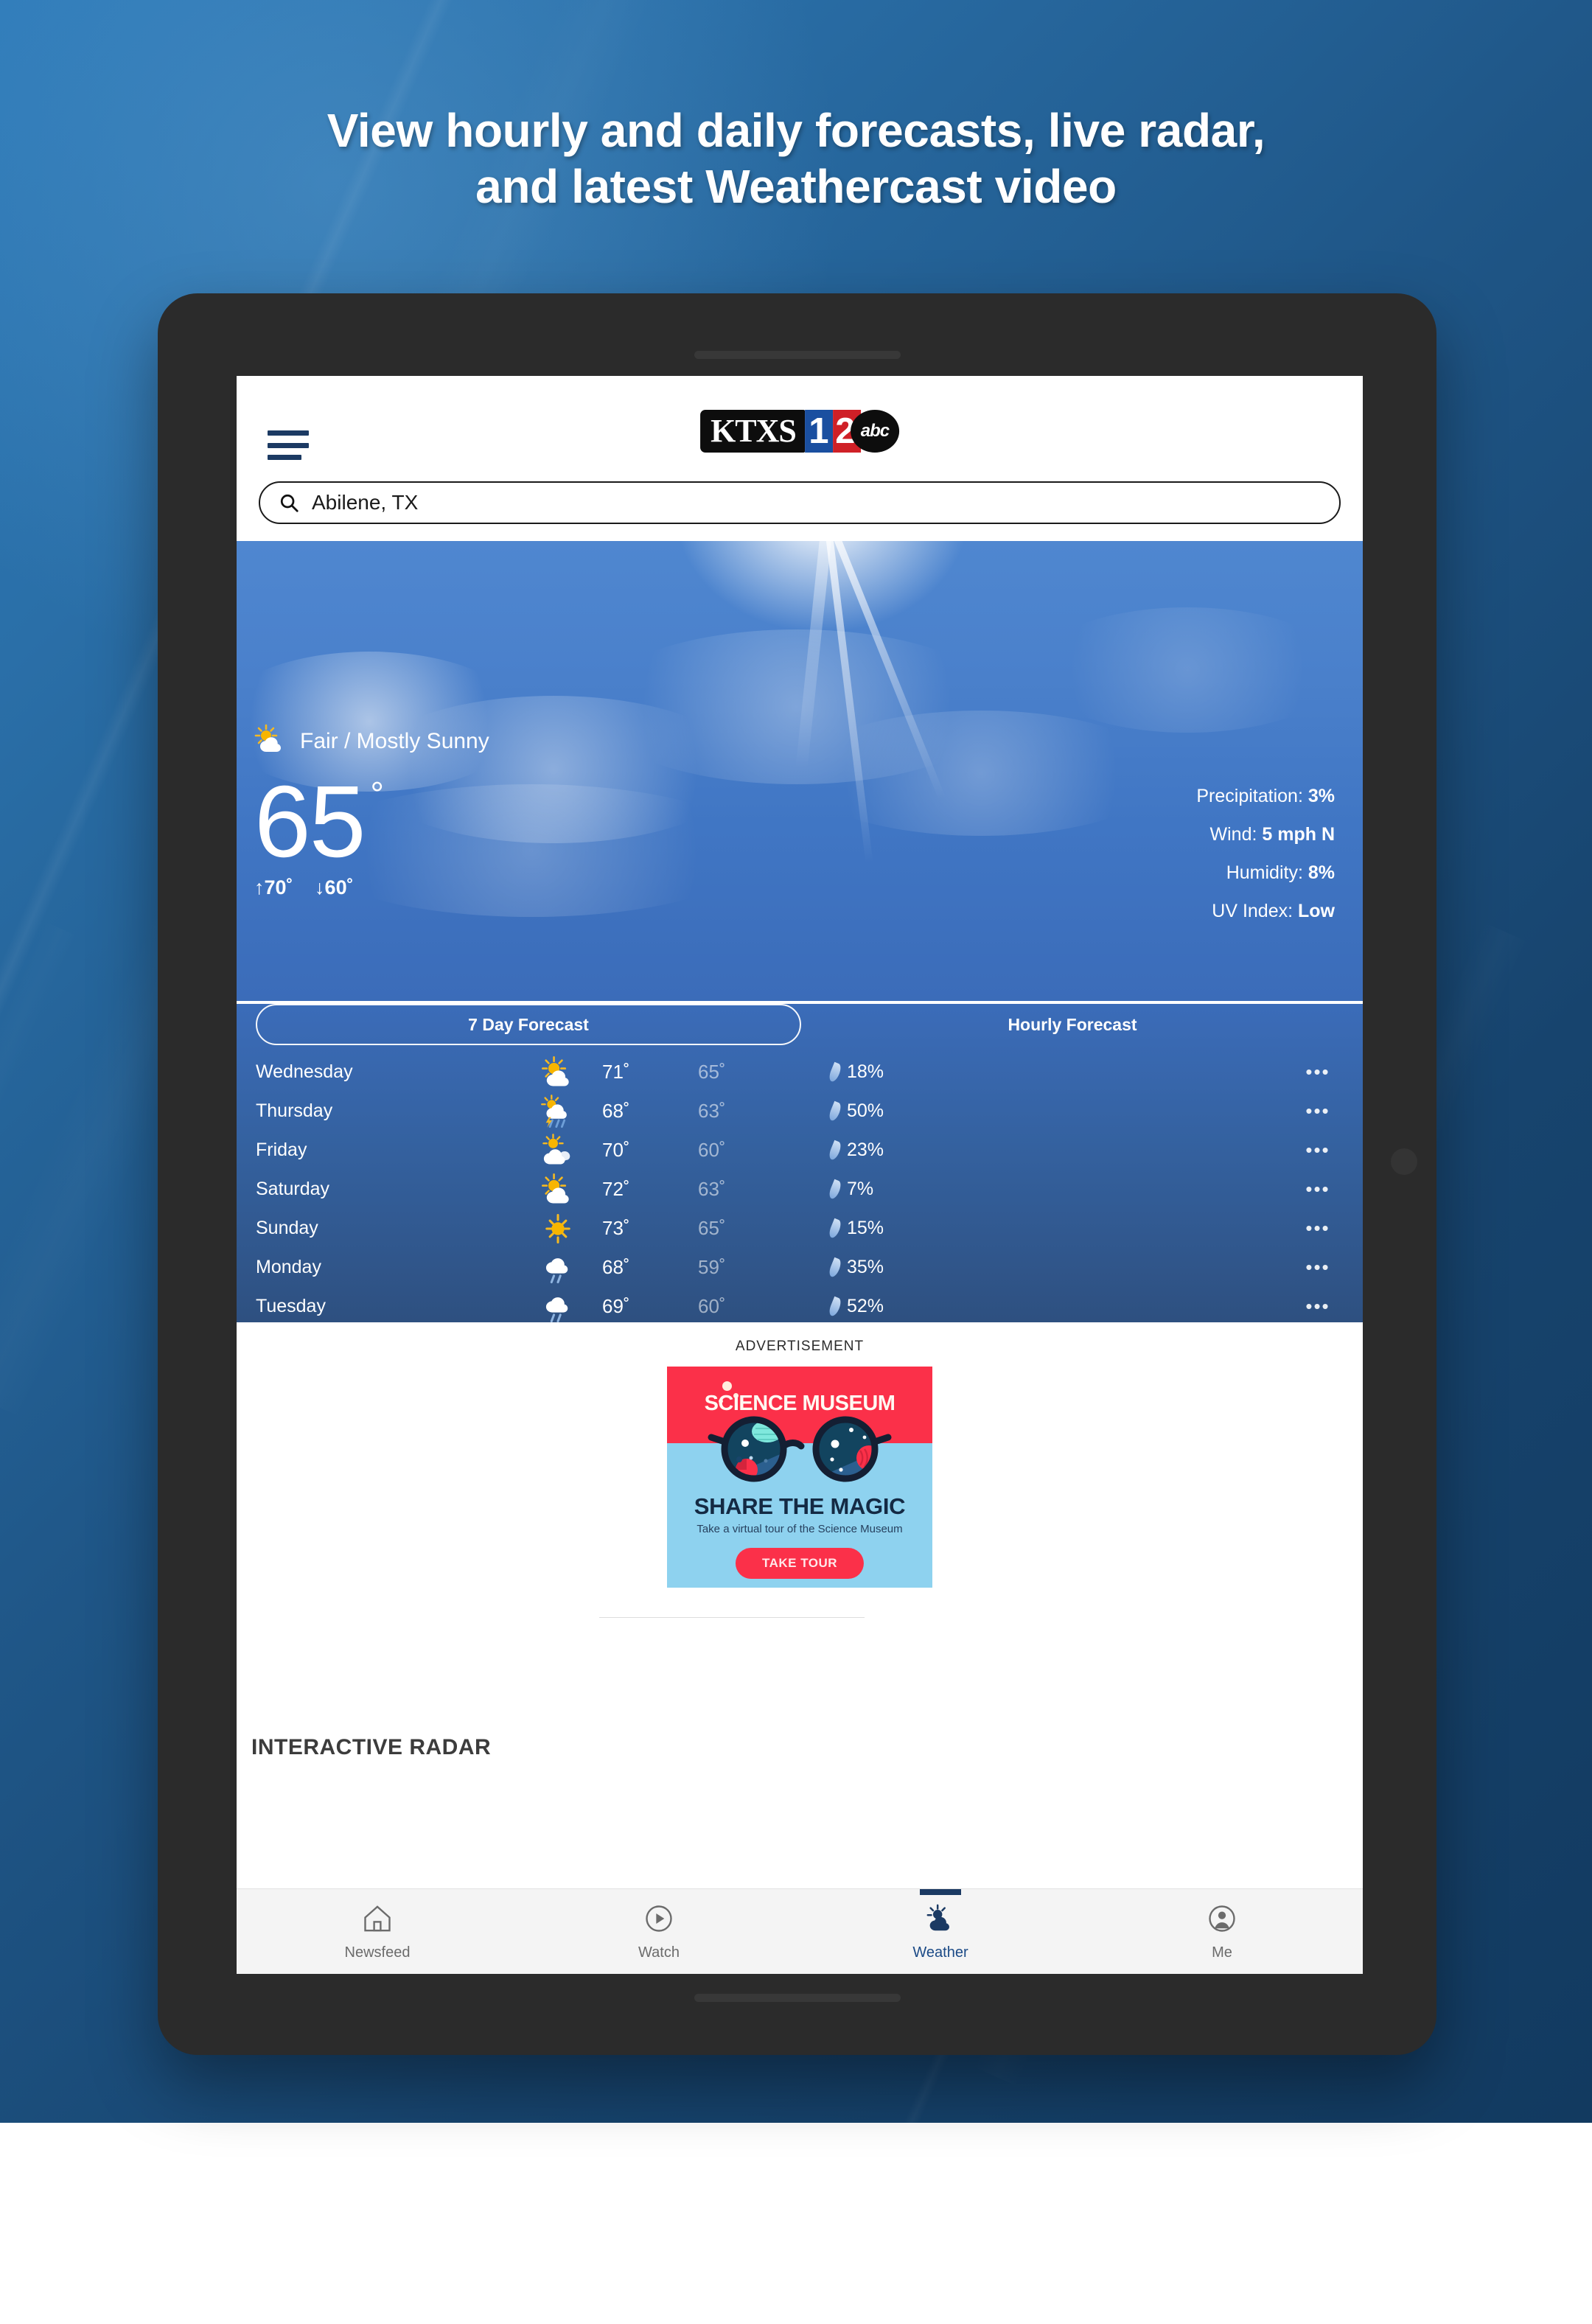  I want to click on nav-item-newsfeed: Newsfeed, so click(377, 1931).